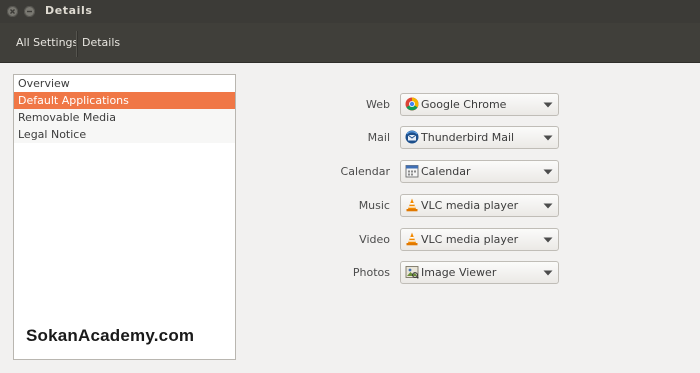 The width and height of the screenshot is (700, 373). I want to click on breadcrumb-separator, so click(76, 44).